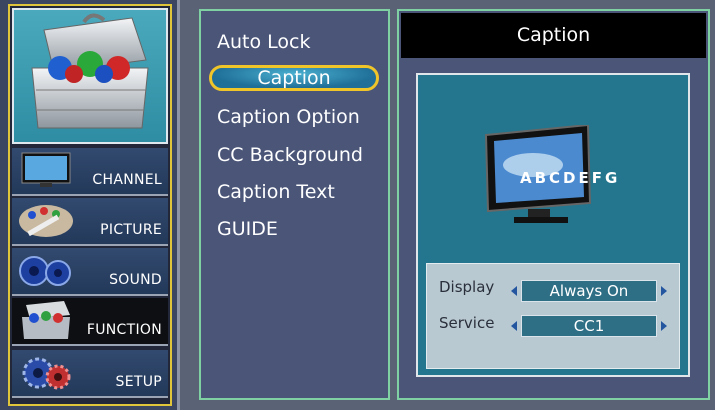  Describe the element at coordinates (553, 35) in the screenshot. I see `panel-title: Caption` at that location.